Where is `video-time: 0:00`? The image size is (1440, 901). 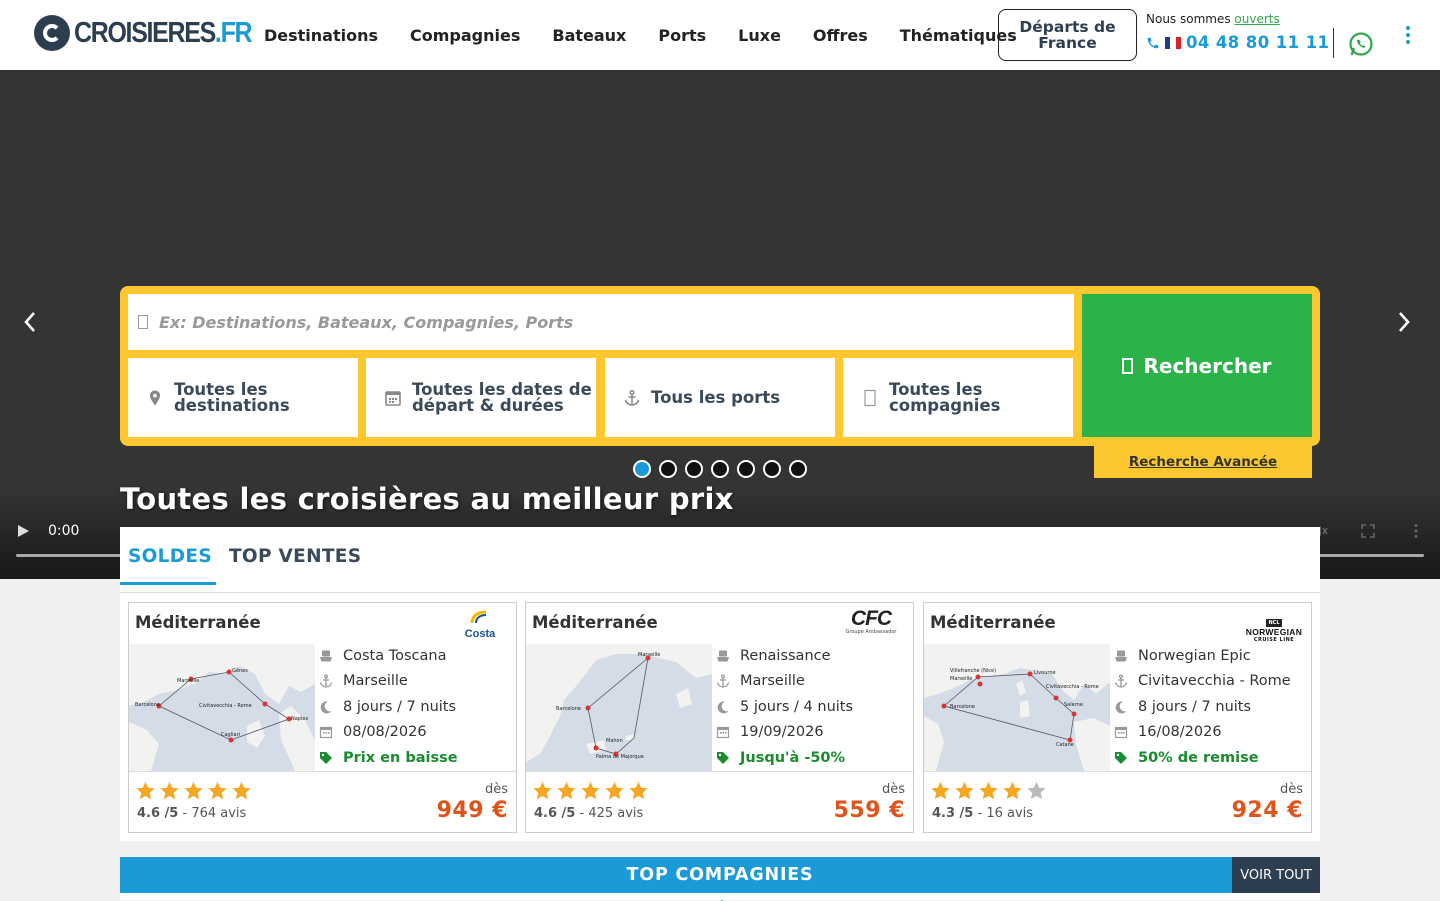
video-time: 0:00 is located at coordinates (64, 531).